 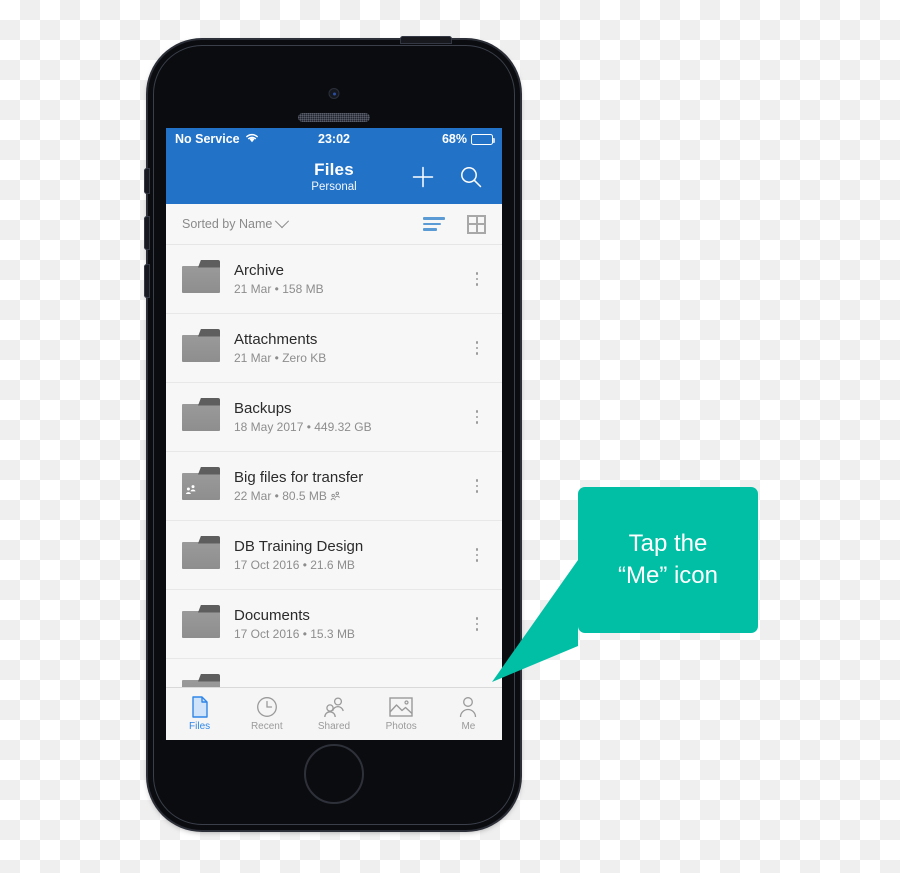 I want to click on photo-icon, so click(x=401, y=707).